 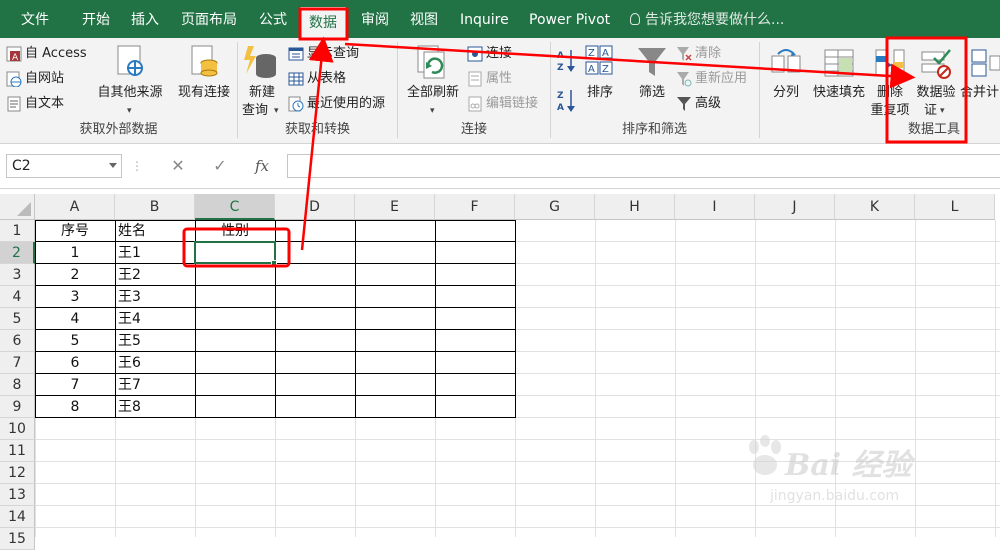 What do you see at coordinates (323, 22) in the screenshot?
I see `tab-data: 数据` at bounding box center [323, 22].